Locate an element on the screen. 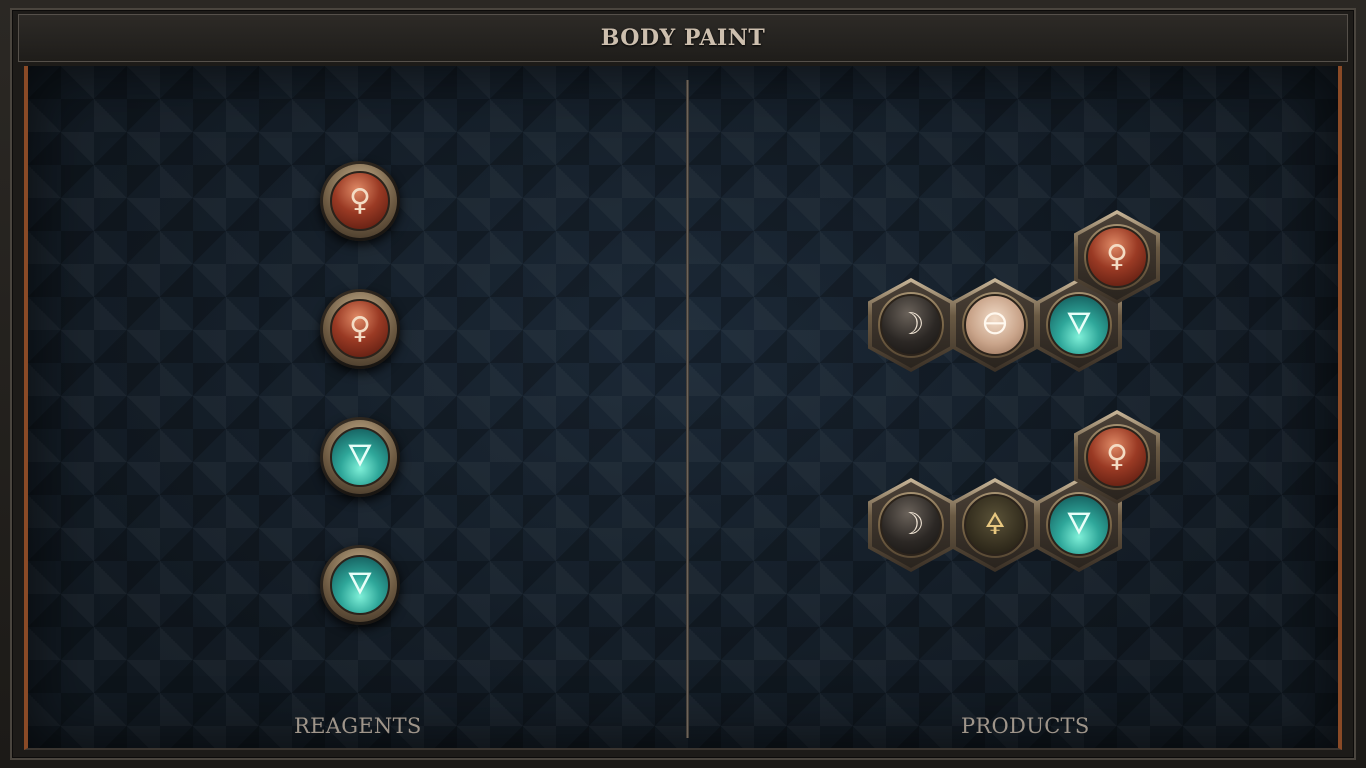 The image size is (1366, 768). atom-ring: 🜍 is located at coordinates (995, 525).